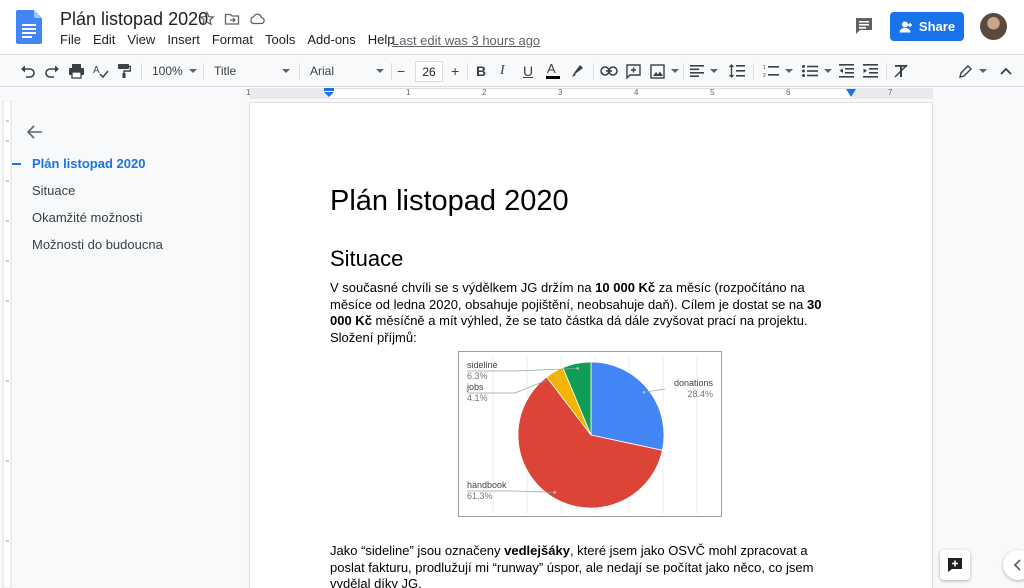  Describe the element at coordinates (186, 39) in the screenshot. I see `menu-insert: Insert` at that location.